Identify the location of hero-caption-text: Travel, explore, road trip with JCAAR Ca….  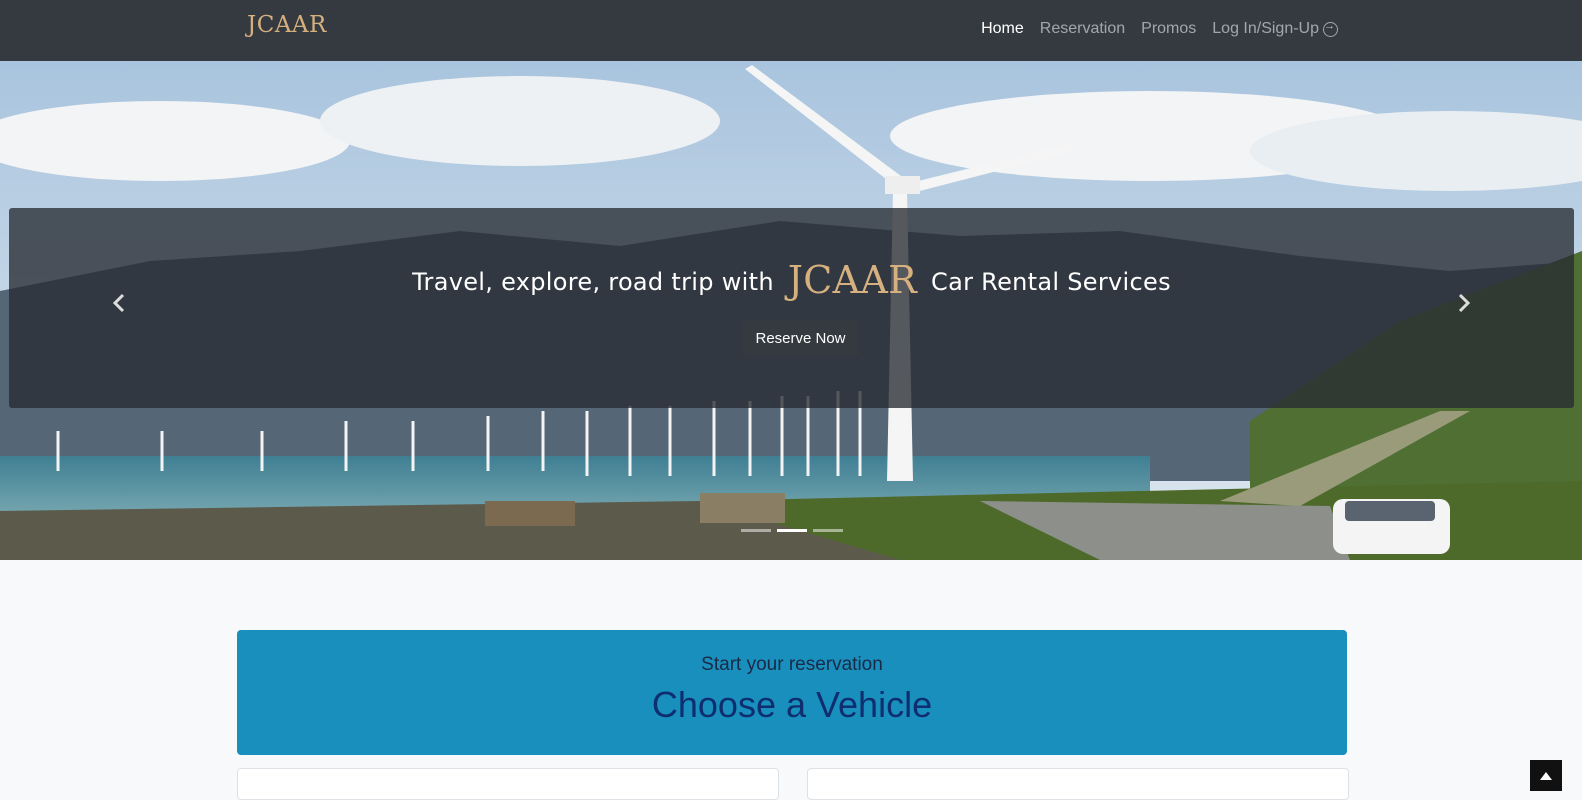
(791, 280).